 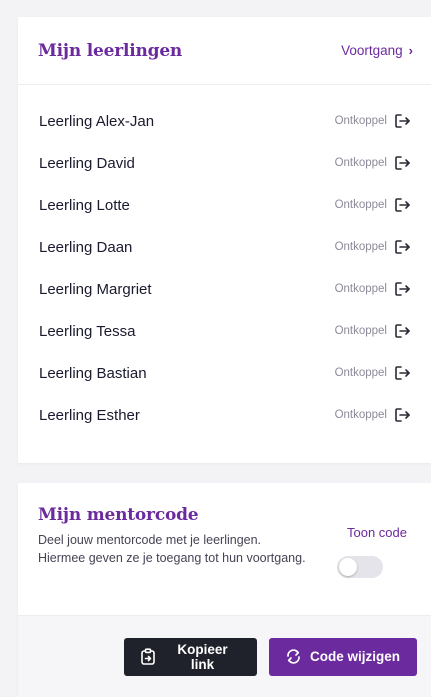 What do you see at coordinates (148, 656) in the screenshot?
I see `clipboard-copy-icon` at bounding box center [148, 656].